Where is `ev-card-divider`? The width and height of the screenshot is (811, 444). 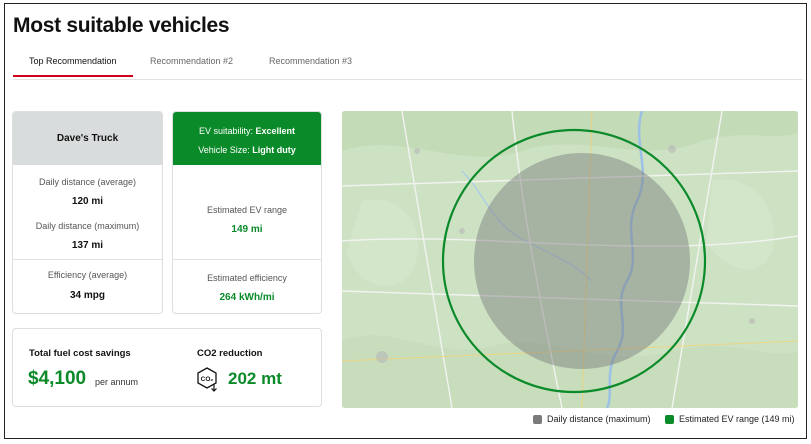
ev-card-divider is located at coordinates (247, 259).